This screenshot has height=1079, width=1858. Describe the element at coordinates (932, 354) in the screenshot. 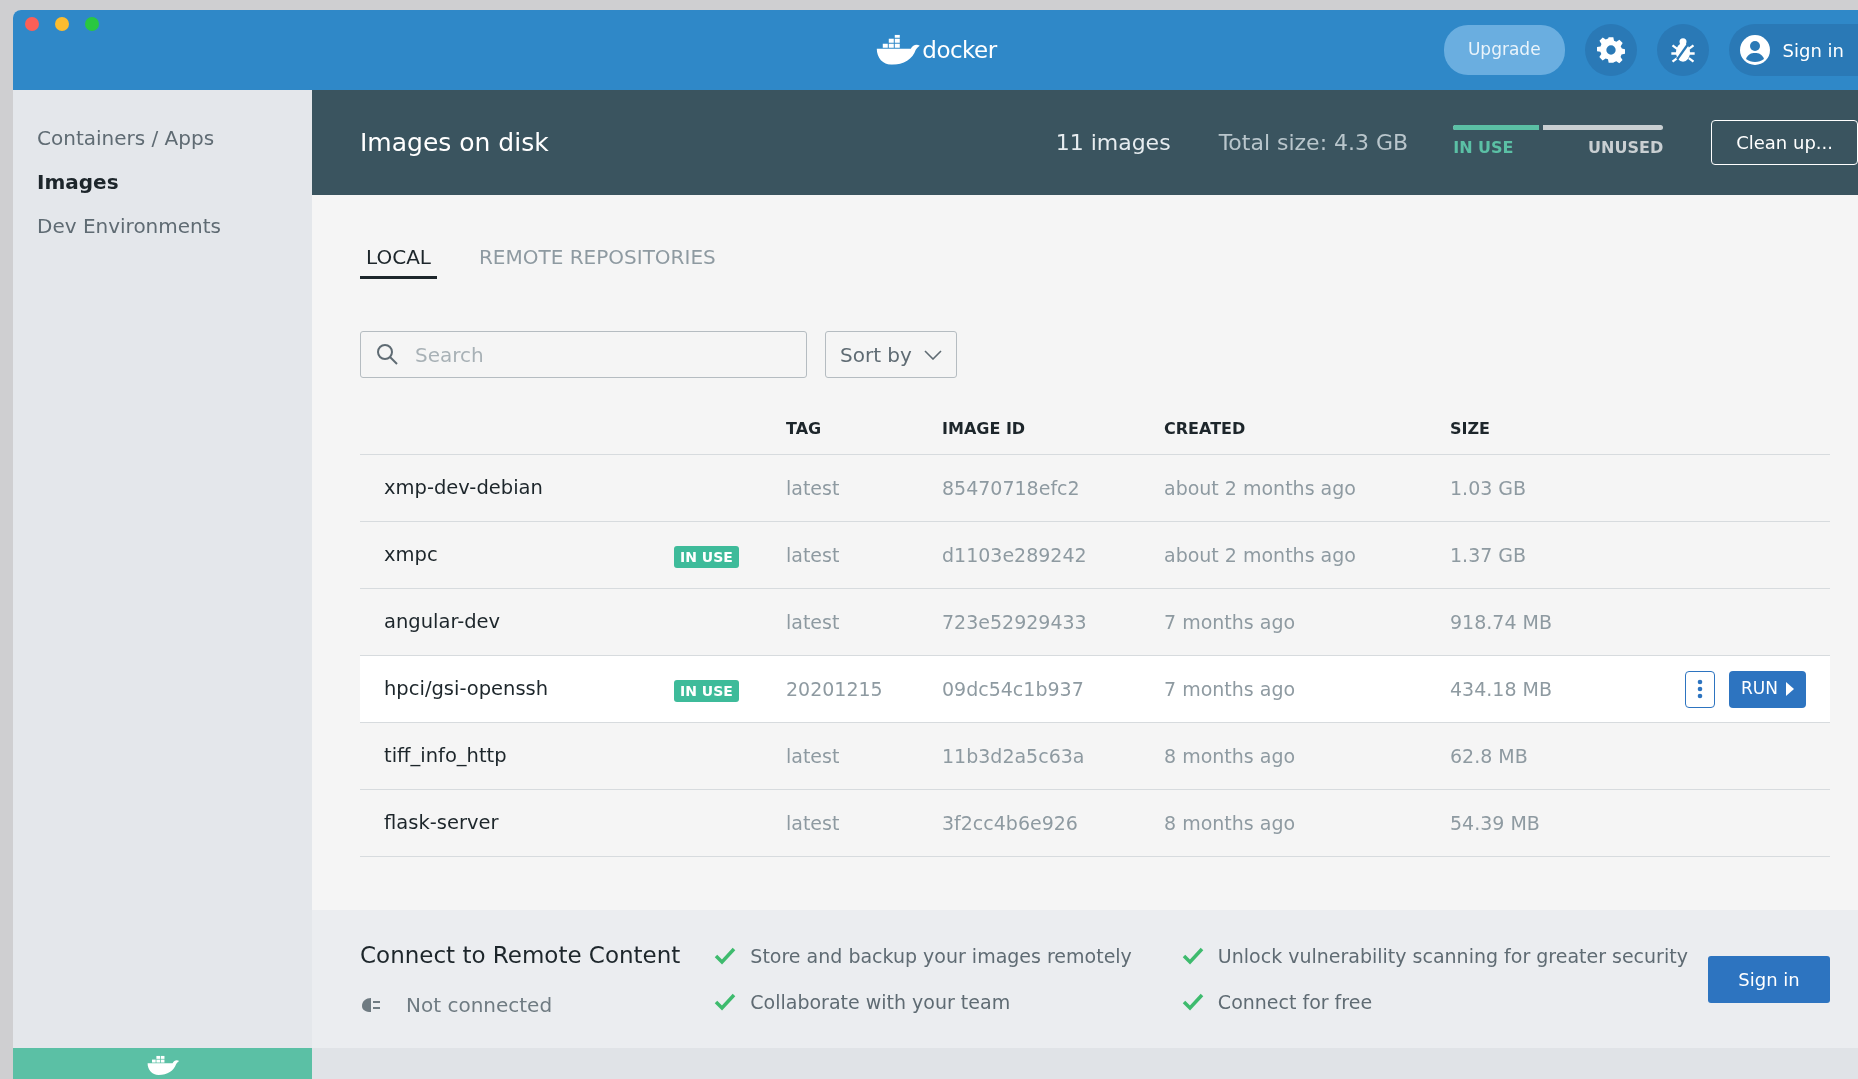

I see `chevron-down-icon` at that location.